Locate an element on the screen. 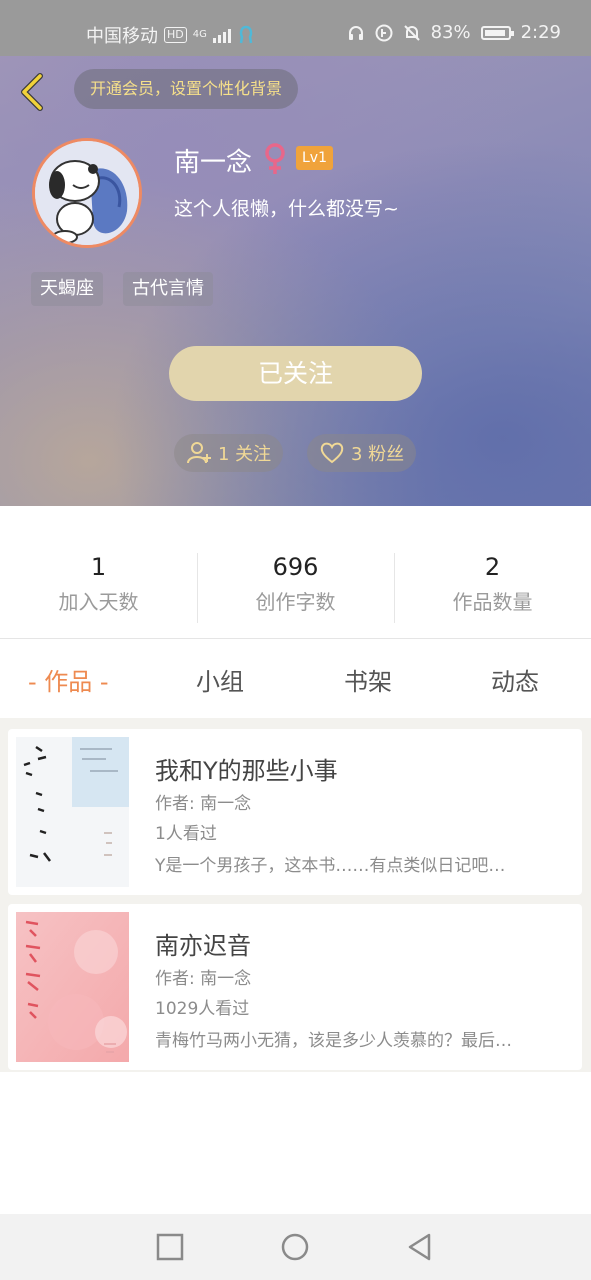  book-title: 我和Y的那些小事 is located at coordinates (246, 771).